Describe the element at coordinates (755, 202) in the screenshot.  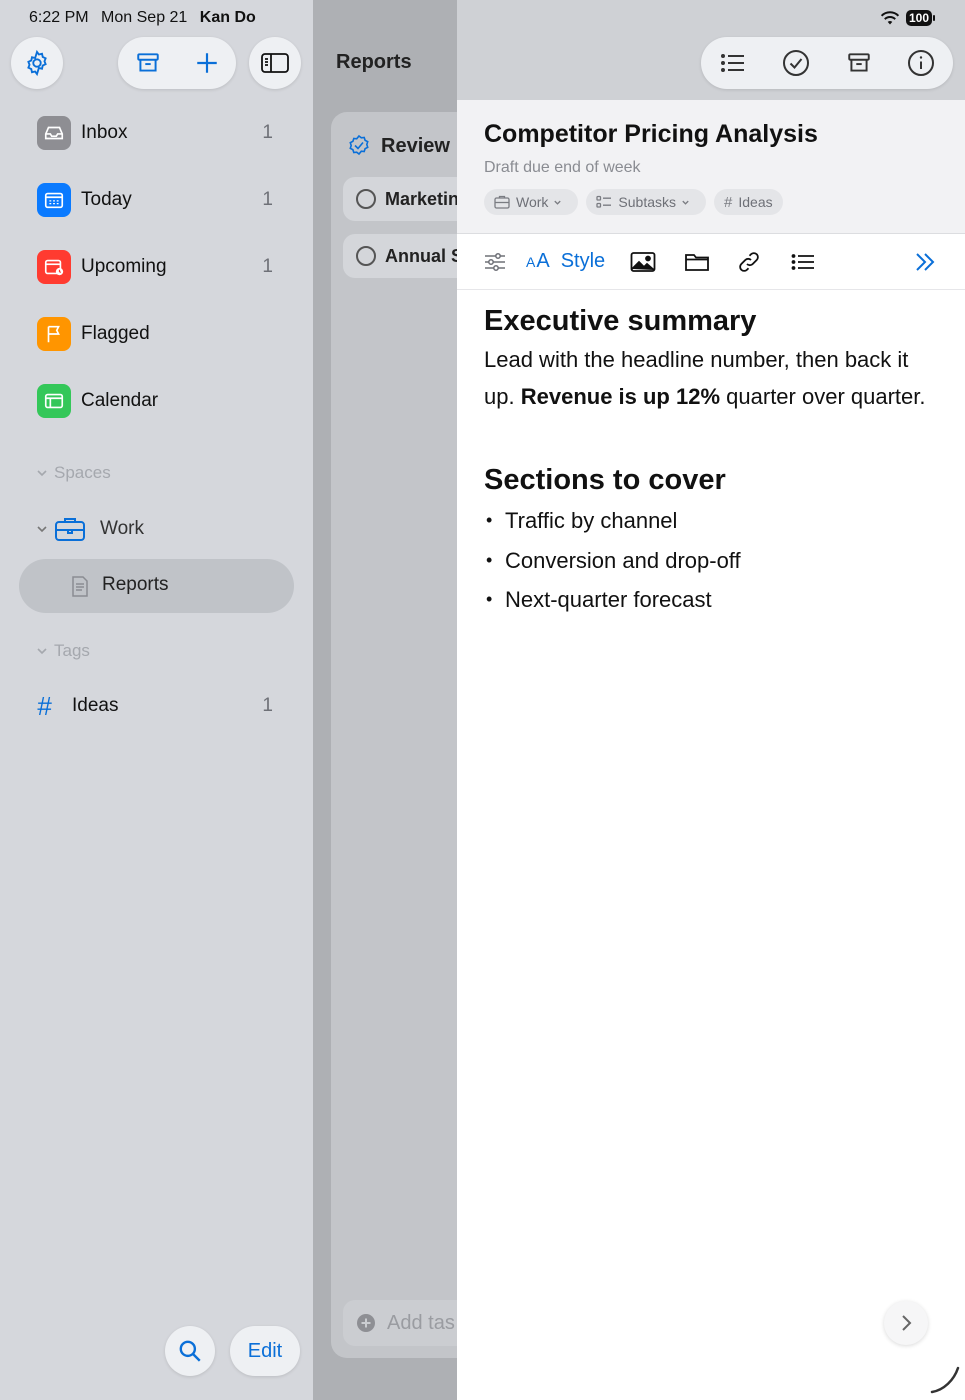
I see `tag-chip-label: Ideas` at that location.